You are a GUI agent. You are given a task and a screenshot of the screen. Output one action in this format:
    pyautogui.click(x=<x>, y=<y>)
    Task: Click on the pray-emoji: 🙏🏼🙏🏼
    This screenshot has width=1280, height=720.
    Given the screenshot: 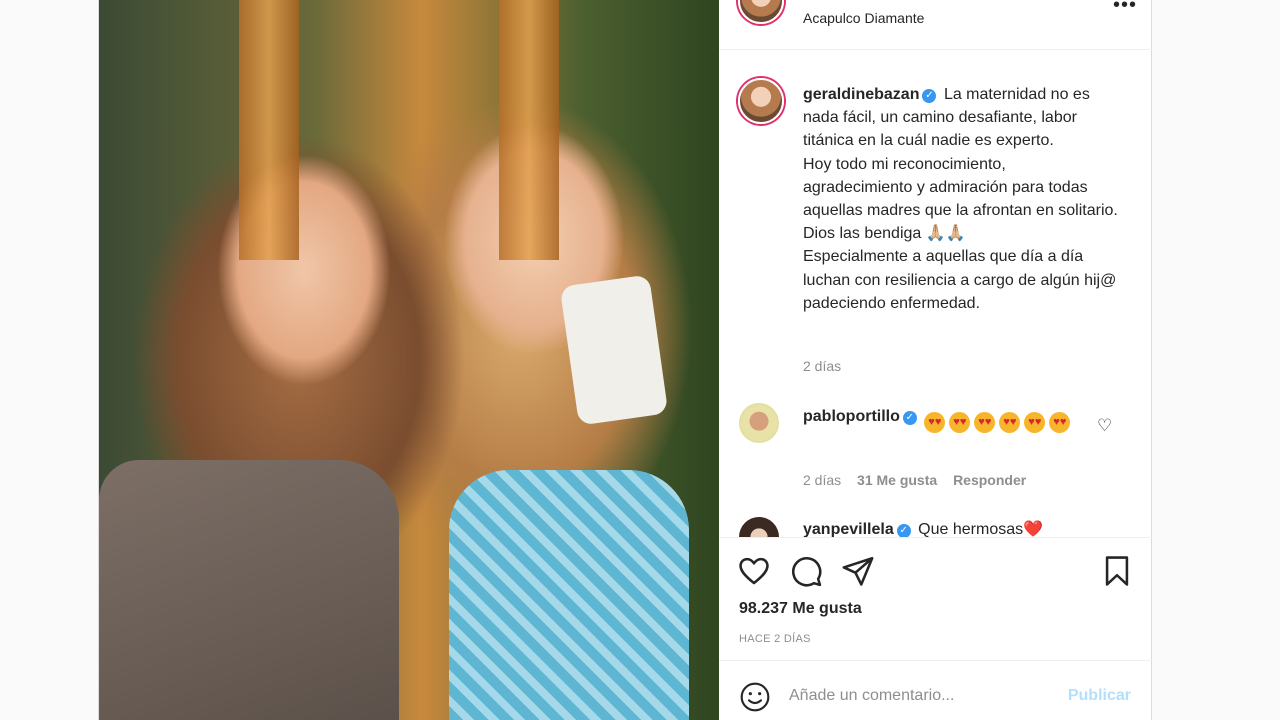 What is the action you would take?
    pyautogui.click(x=945, y=234)
    